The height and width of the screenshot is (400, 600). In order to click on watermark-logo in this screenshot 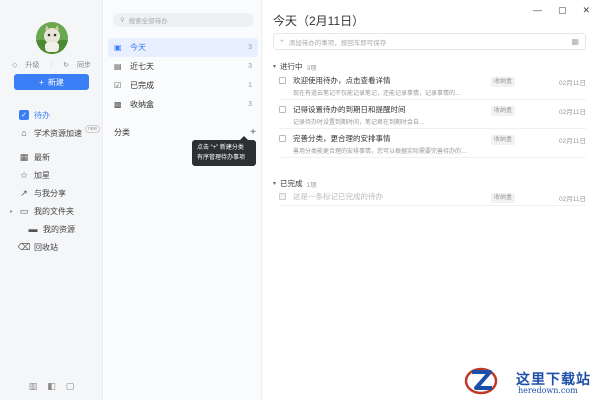, I will do `click(481, 381)`.